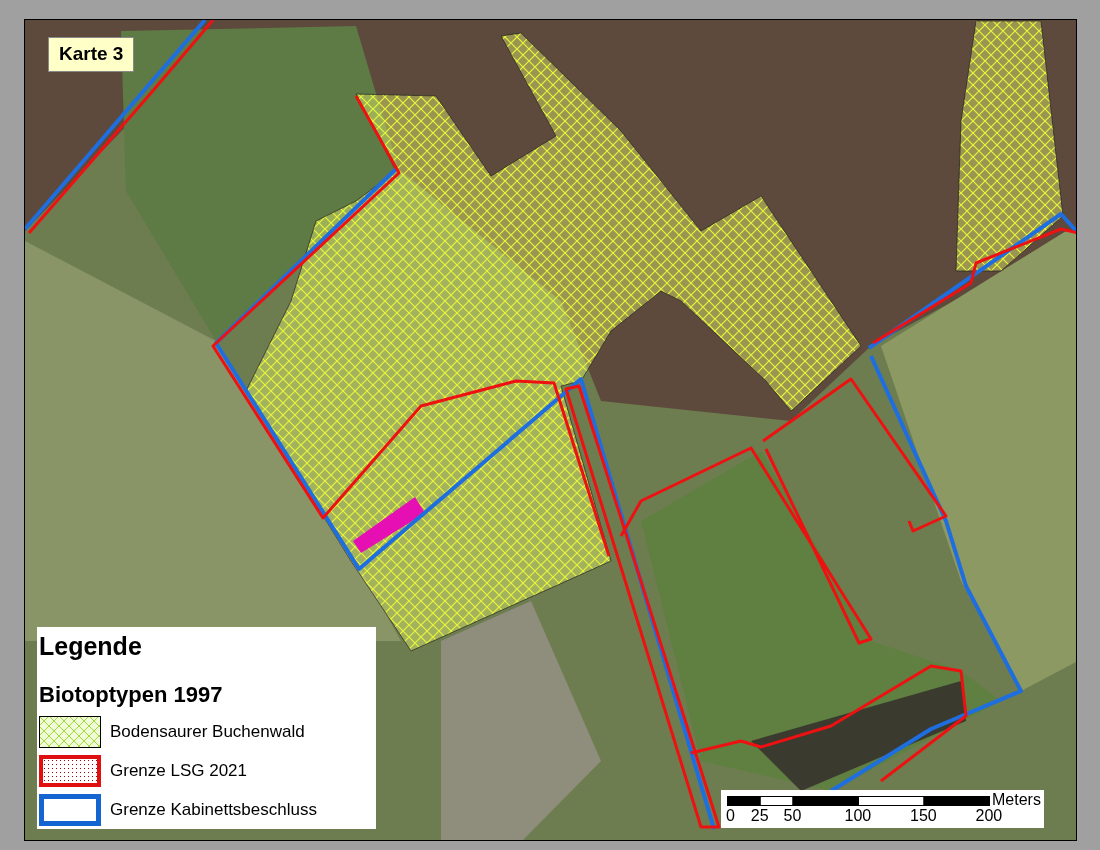 This screenshot has width=1100, height=850. What do you see at coordinates (989, 816) in the screenshot?
I see `scale-label: 200` at bounding box center [989, 816].